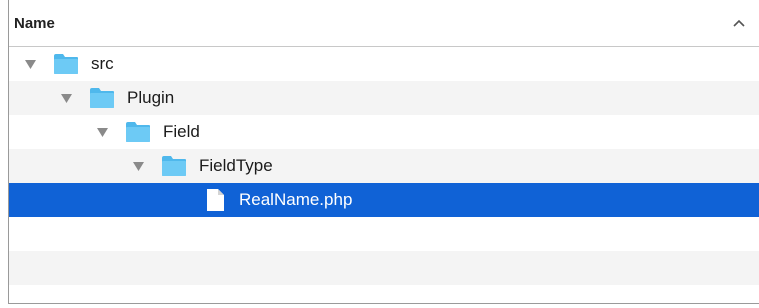 The width and height of the screenshot is (759, 308). What do you see at coordinates (151, 97) in the screenshot?
I see `tree-item-label: Plugin` at bounding box center [151, 97].